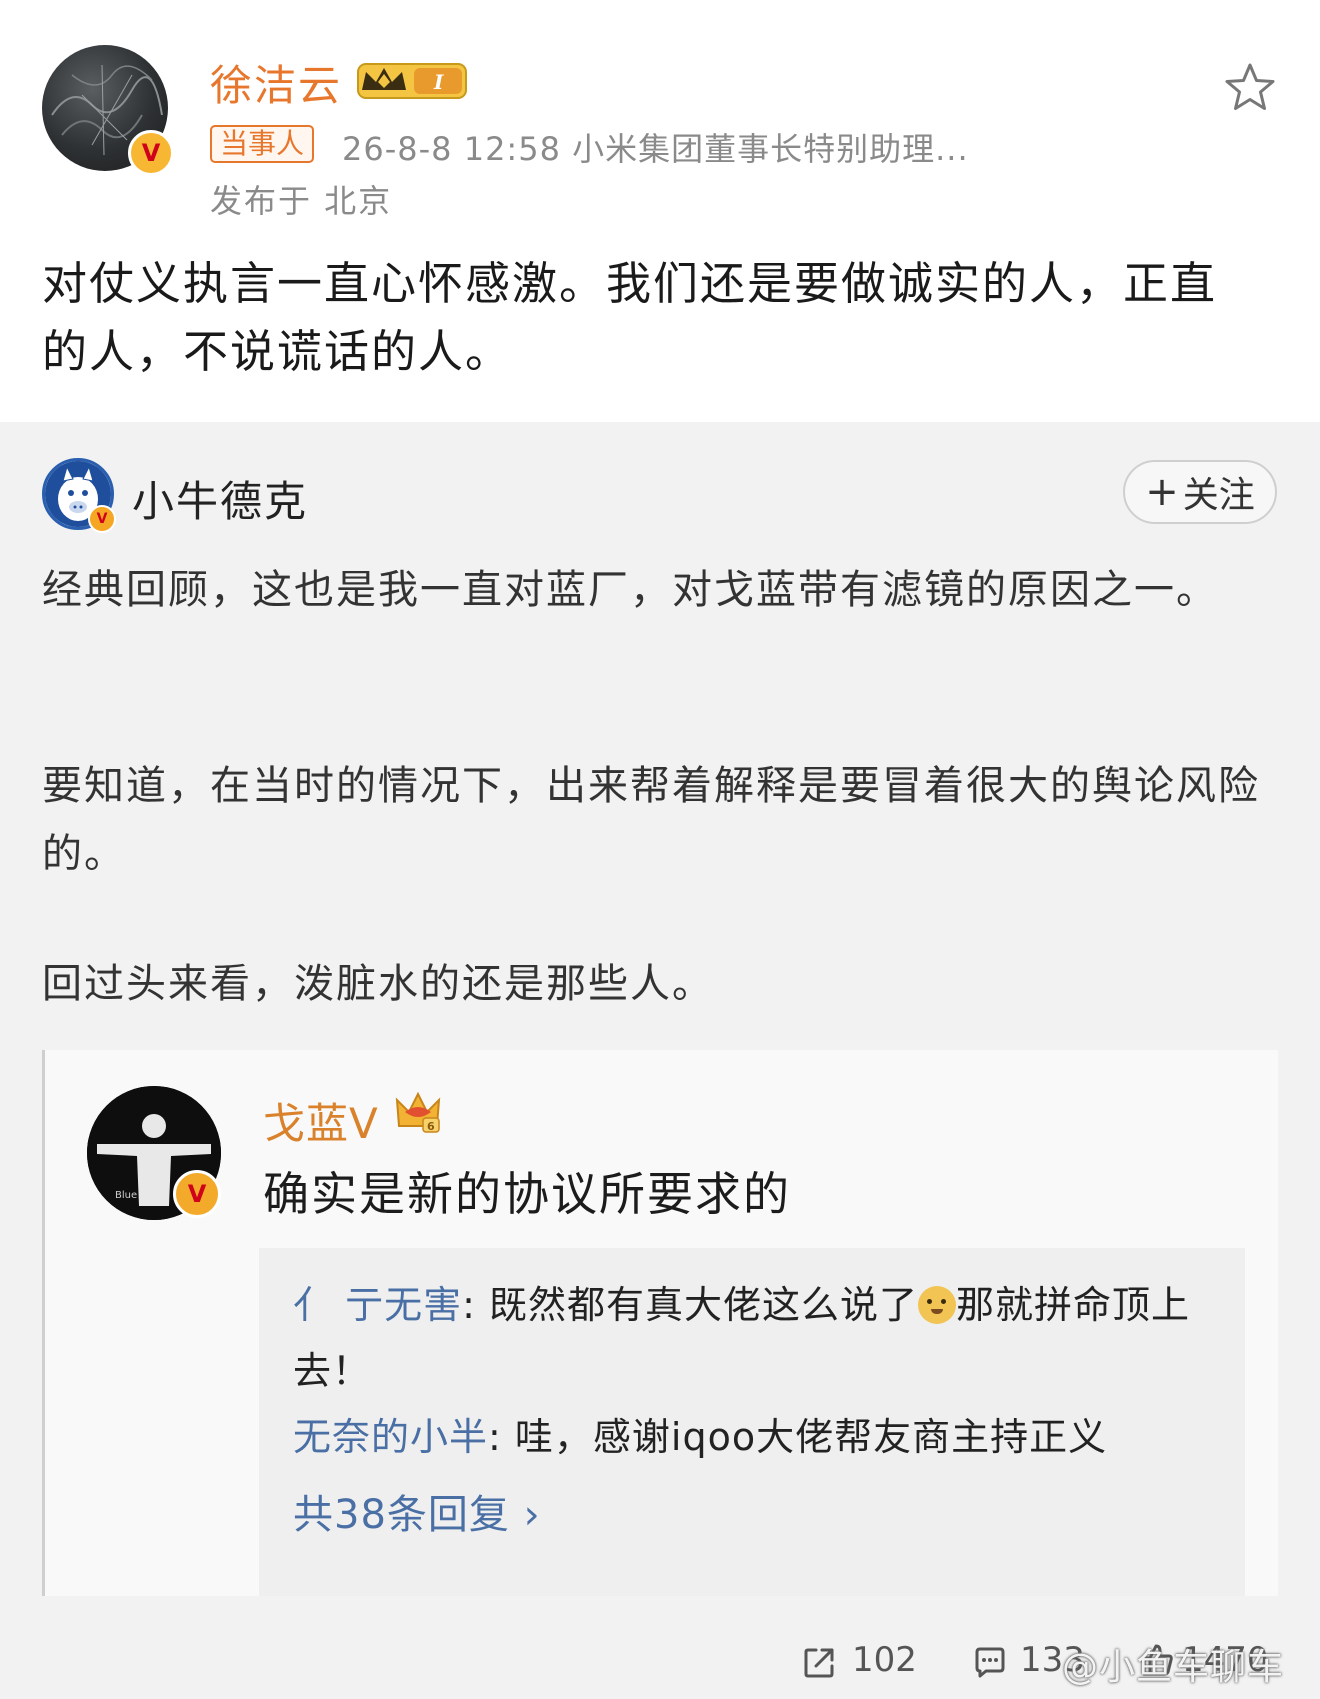 This screenshot has height=1699, width=1320. I want to click on watermark: @小鱼车聊车, so click(1173, 1667).